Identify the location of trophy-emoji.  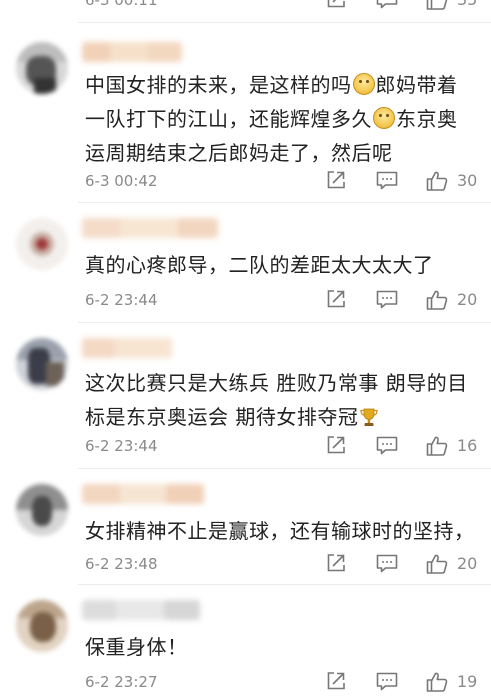
(369, 417).